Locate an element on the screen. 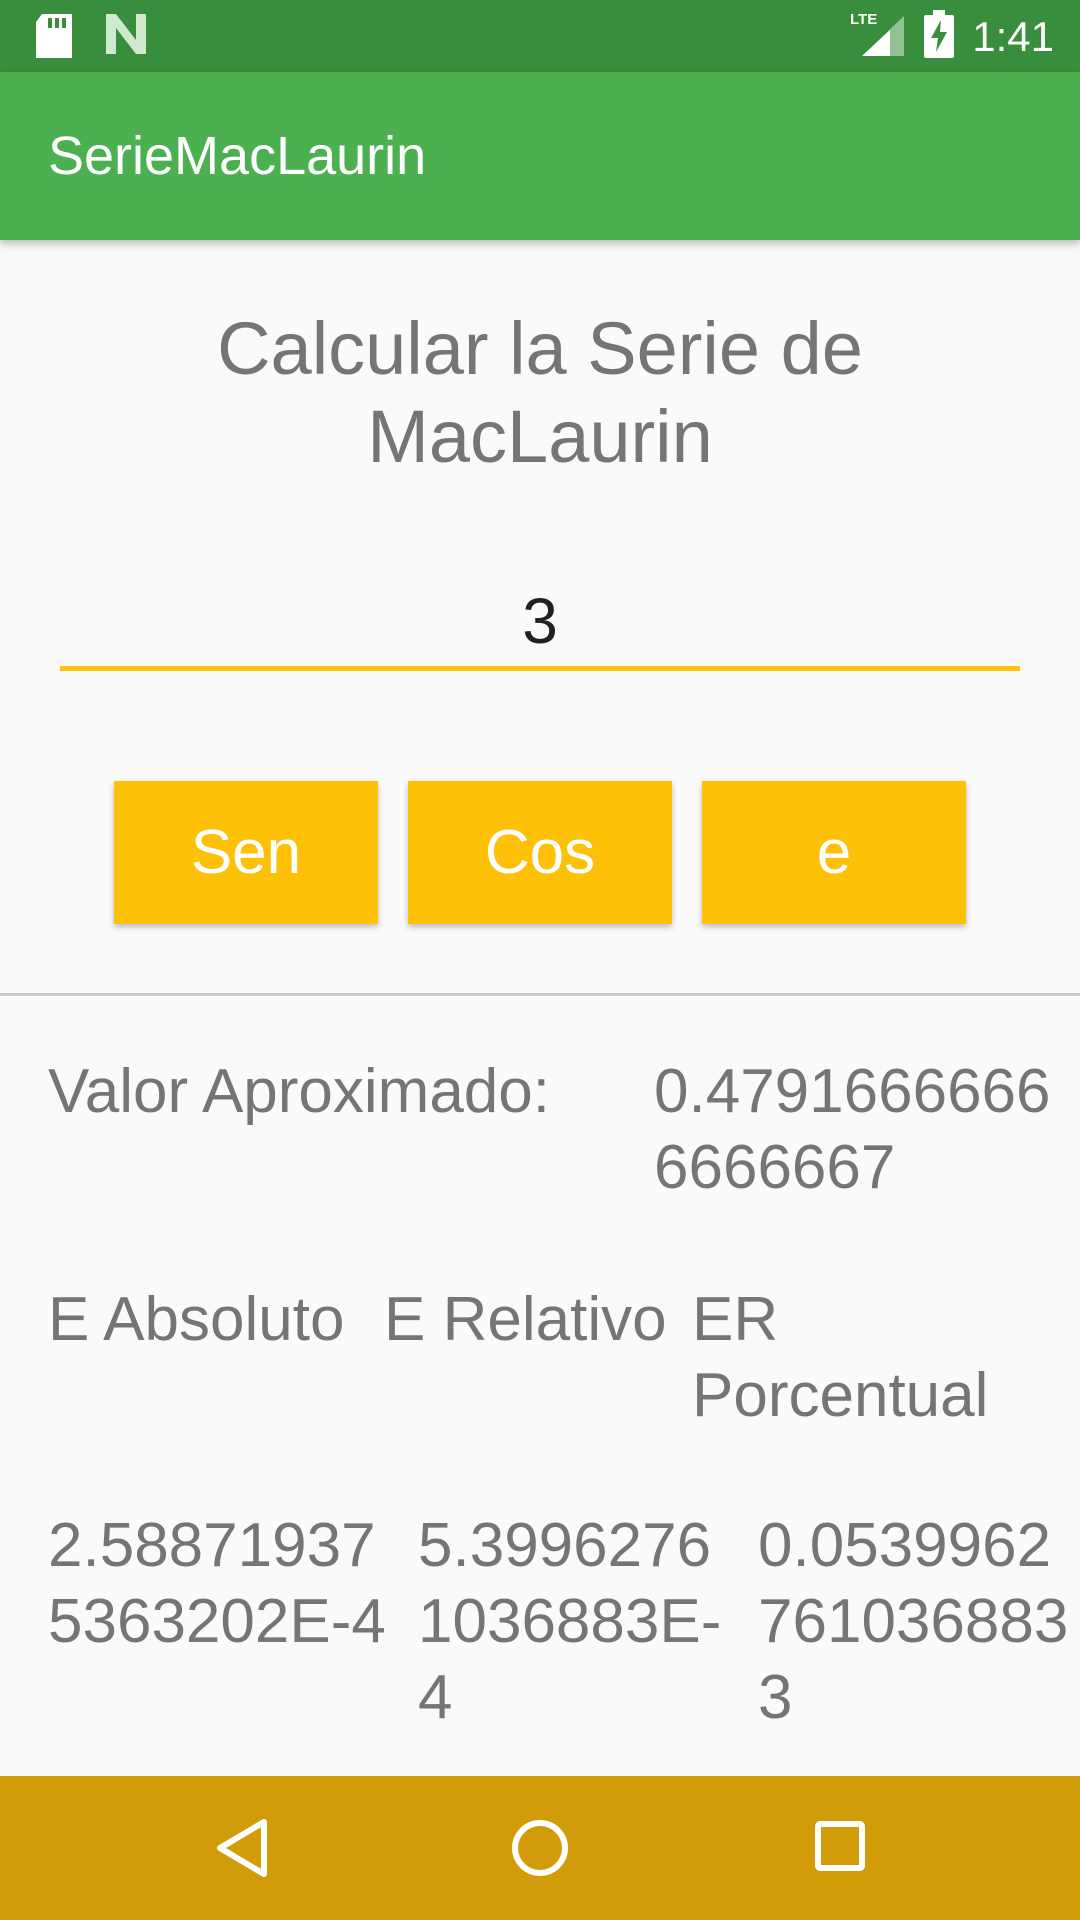 This screenshot has height=1920, width=1080. back-icon is located at coordinates (242, 1850).